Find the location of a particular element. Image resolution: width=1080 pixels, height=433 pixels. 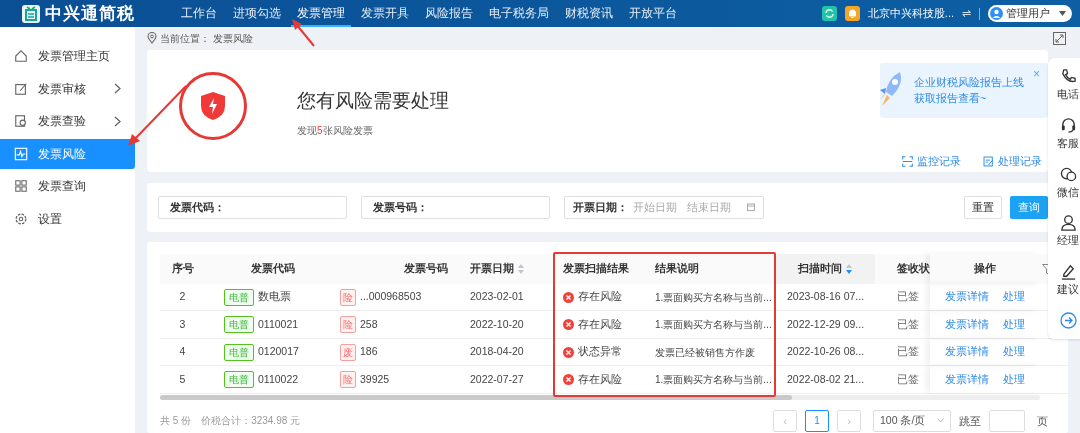

table-cell-text: 5 is located at coordinates (182, 379).